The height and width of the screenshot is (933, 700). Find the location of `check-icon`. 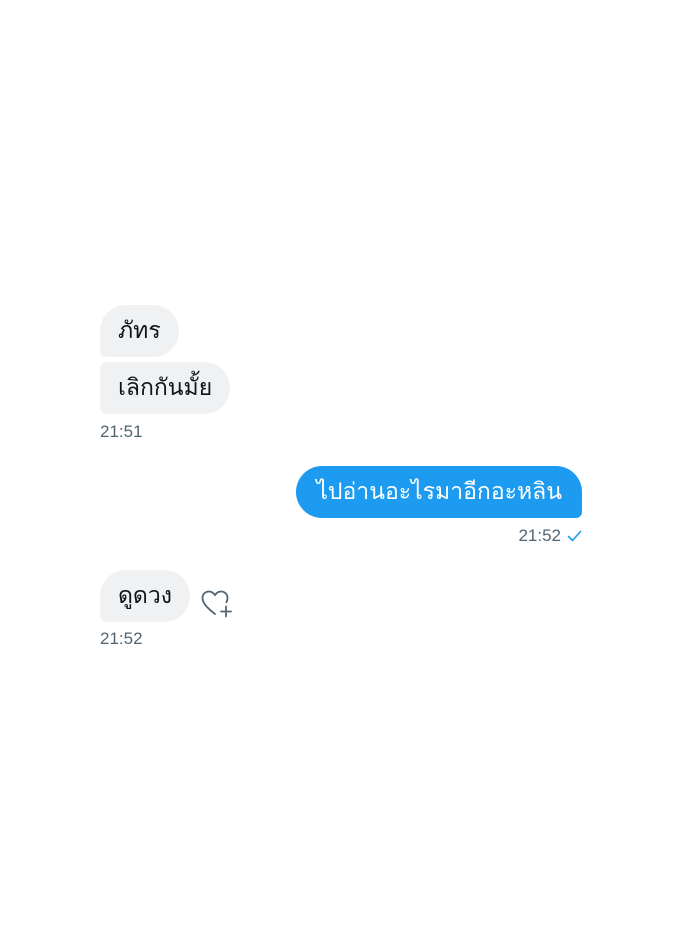

check-icon is located at coordinates (574, 536).